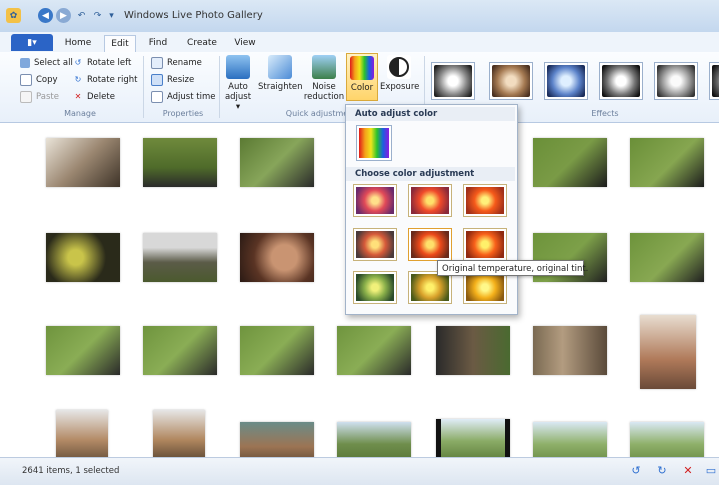  I want to click on tab-create: Create, so click(202, 43).